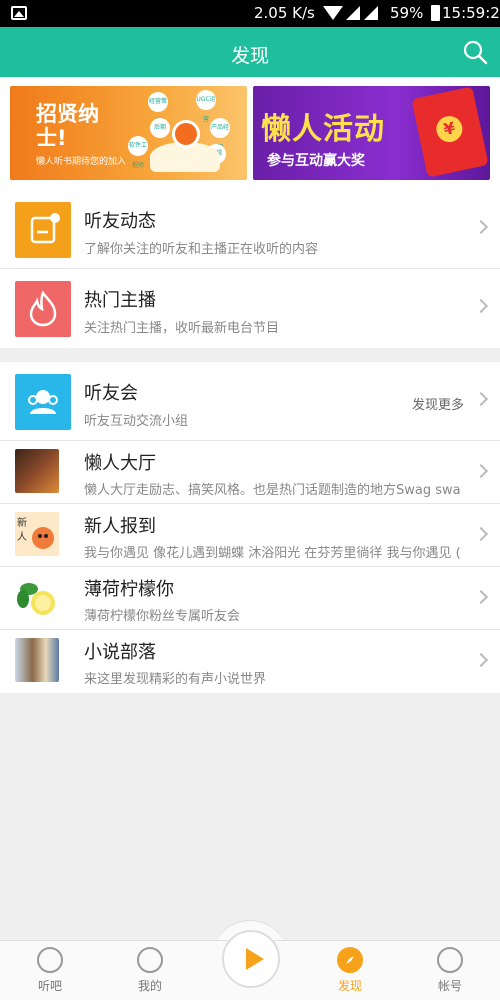 This screenshot has width=500, height=1000. Describe the element at coordinates (37, 534) in the screenshot. I see `group-thumbnail: 新 人` at that location.